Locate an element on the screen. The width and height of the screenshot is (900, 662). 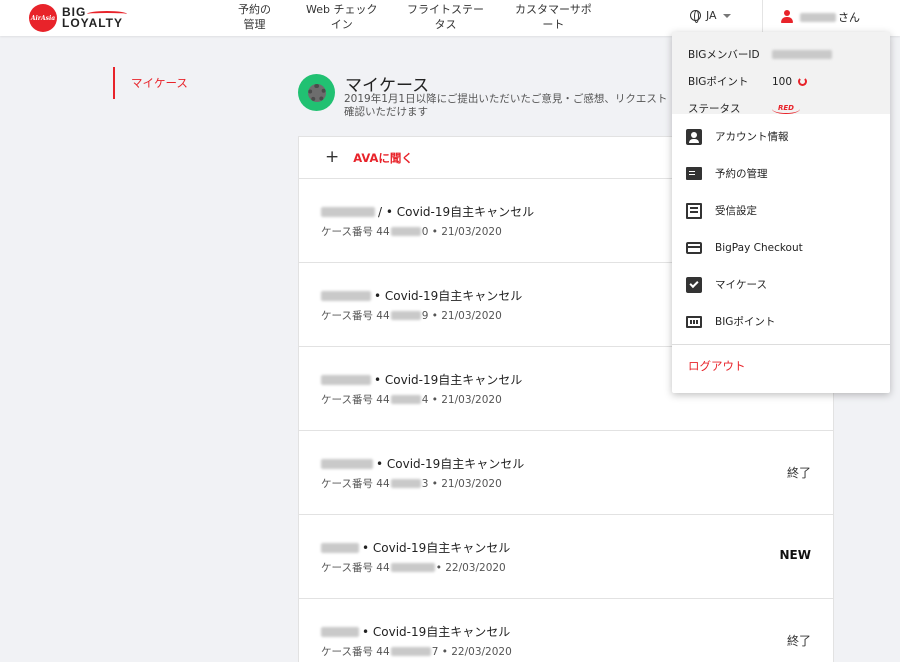
menu-item-my-cases: マイケース is located at coordinates (781, 284).